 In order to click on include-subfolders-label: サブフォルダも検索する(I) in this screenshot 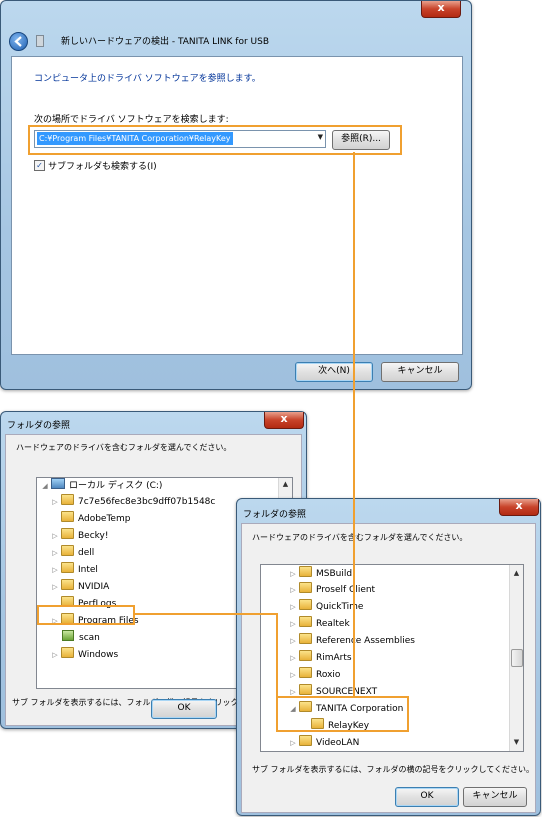, I will do `click(102, 165)`.